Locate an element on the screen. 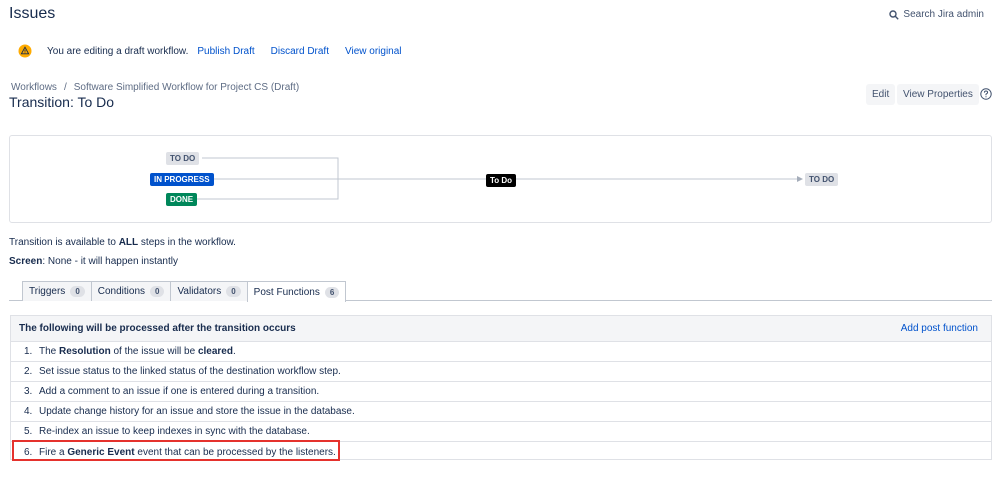 This screenshot has height=484, width=998. transition-label: To Do is located at coordinates (501, 180).